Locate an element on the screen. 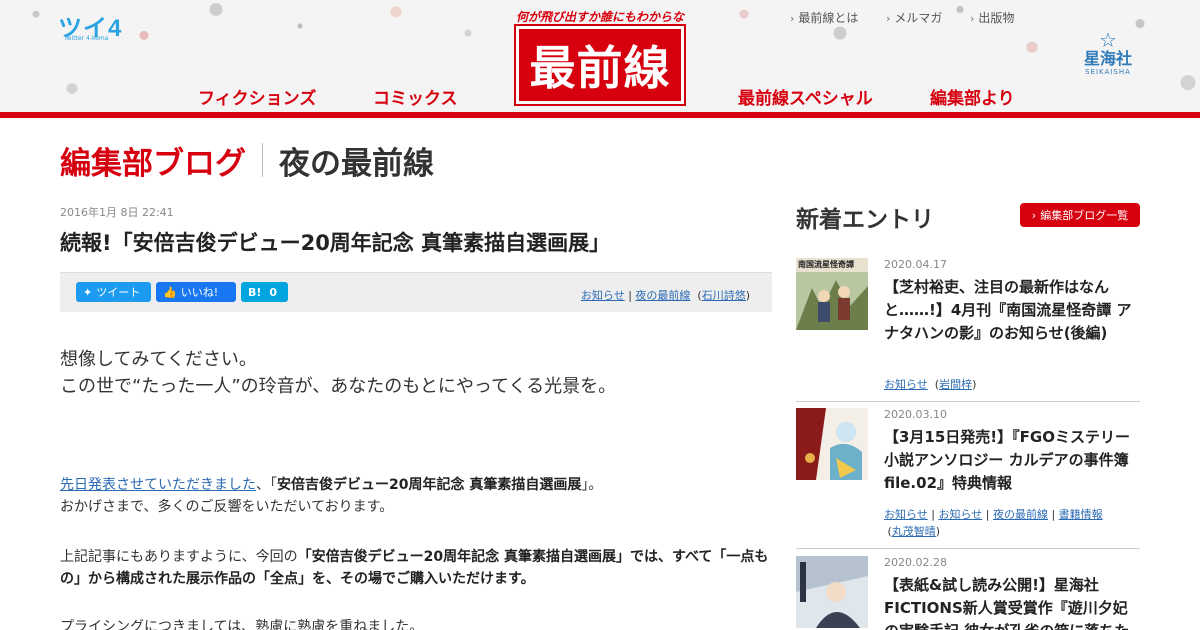 This screenshot has height=630, width=1200. title-divider is located at coordinates (262, 160).